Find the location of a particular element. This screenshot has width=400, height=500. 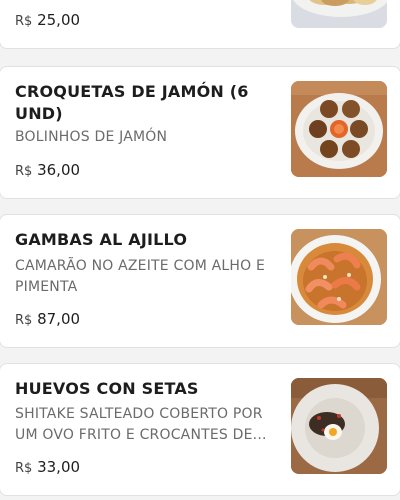

item-price: R$ 87,00 is located at coordinates (47, 320).